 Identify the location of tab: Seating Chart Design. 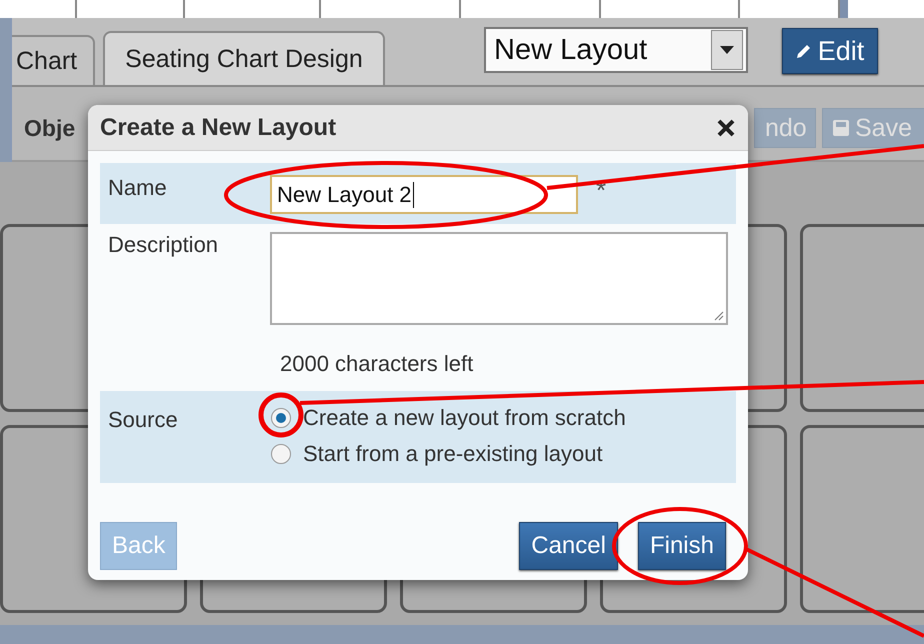
(244, 58).